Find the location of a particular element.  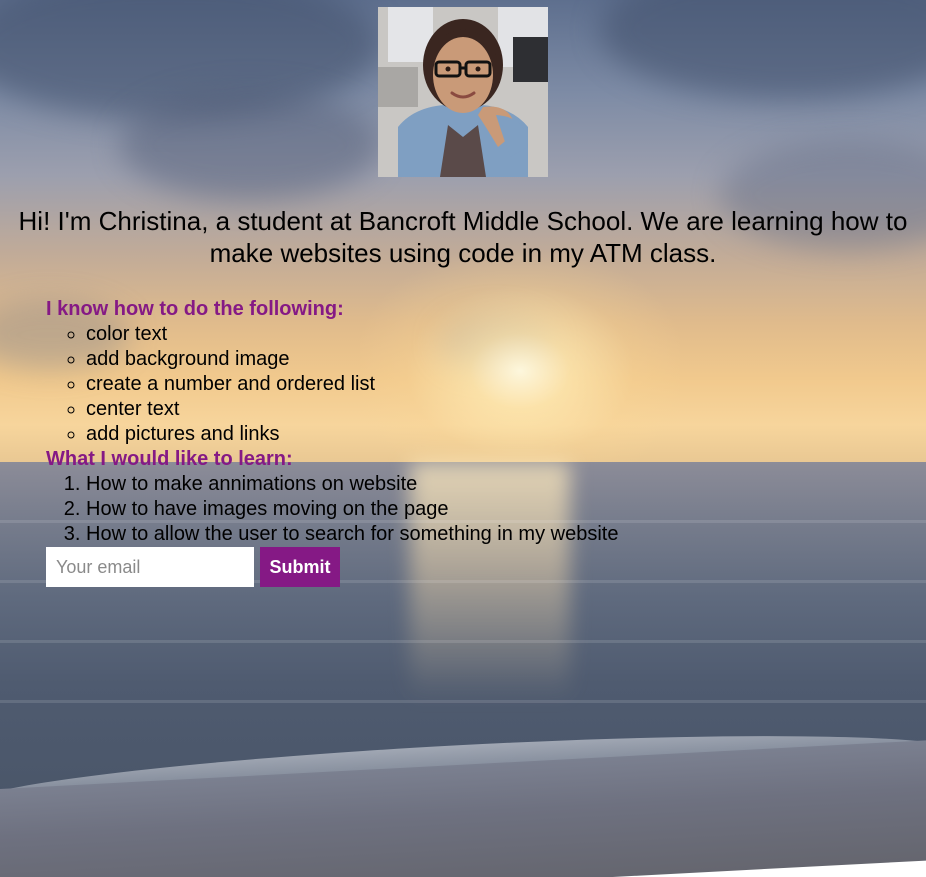

learn-heading: What I would like to learn: is located at coordinates (169, 459).